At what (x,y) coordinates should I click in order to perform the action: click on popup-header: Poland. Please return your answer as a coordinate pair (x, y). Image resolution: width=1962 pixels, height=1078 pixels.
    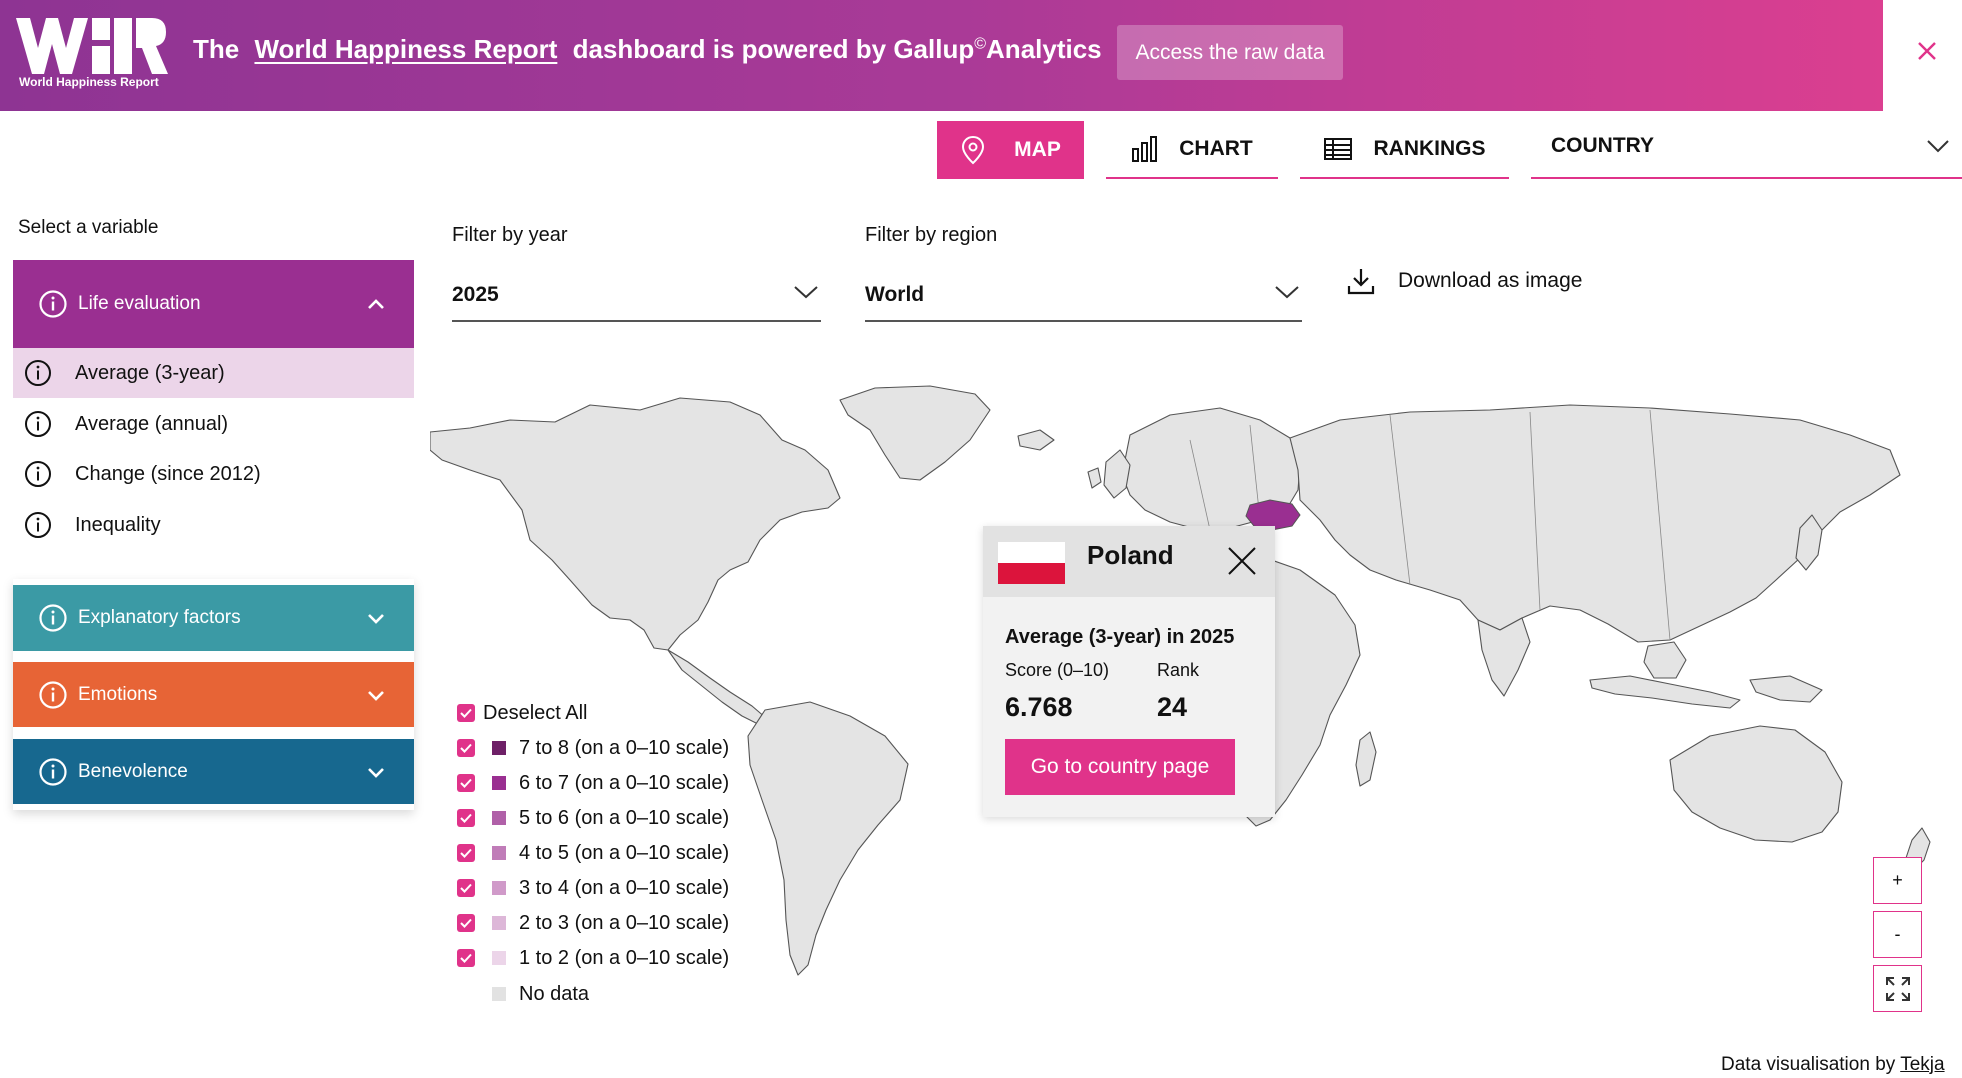
    Looking at the image, I should click on (1129, 561).